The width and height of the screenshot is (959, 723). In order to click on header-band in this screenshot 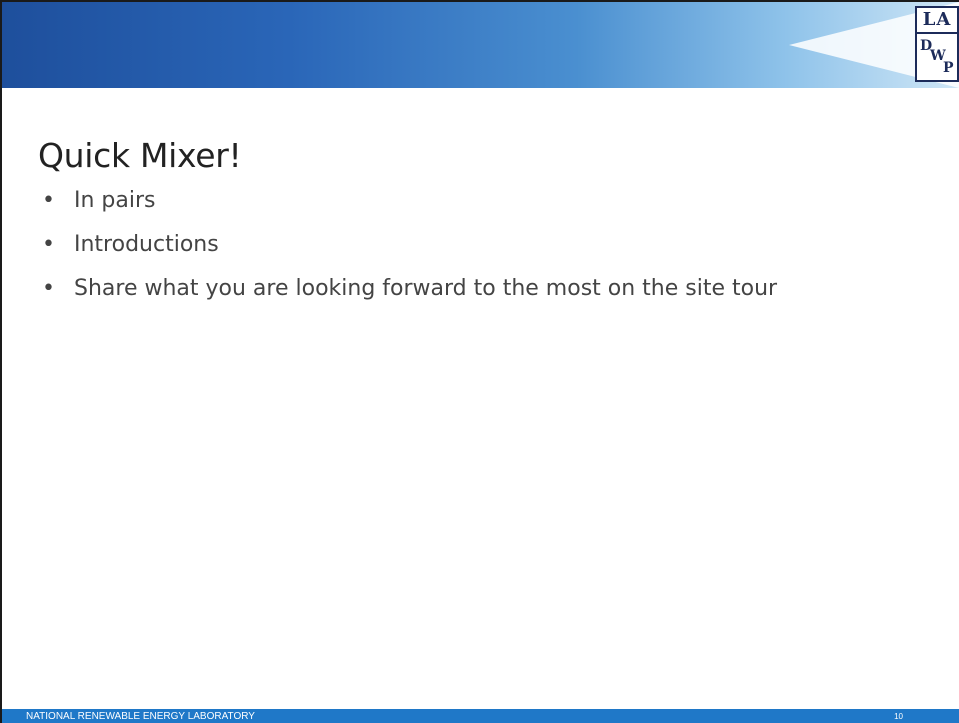, I will do `click(480, 45)`.